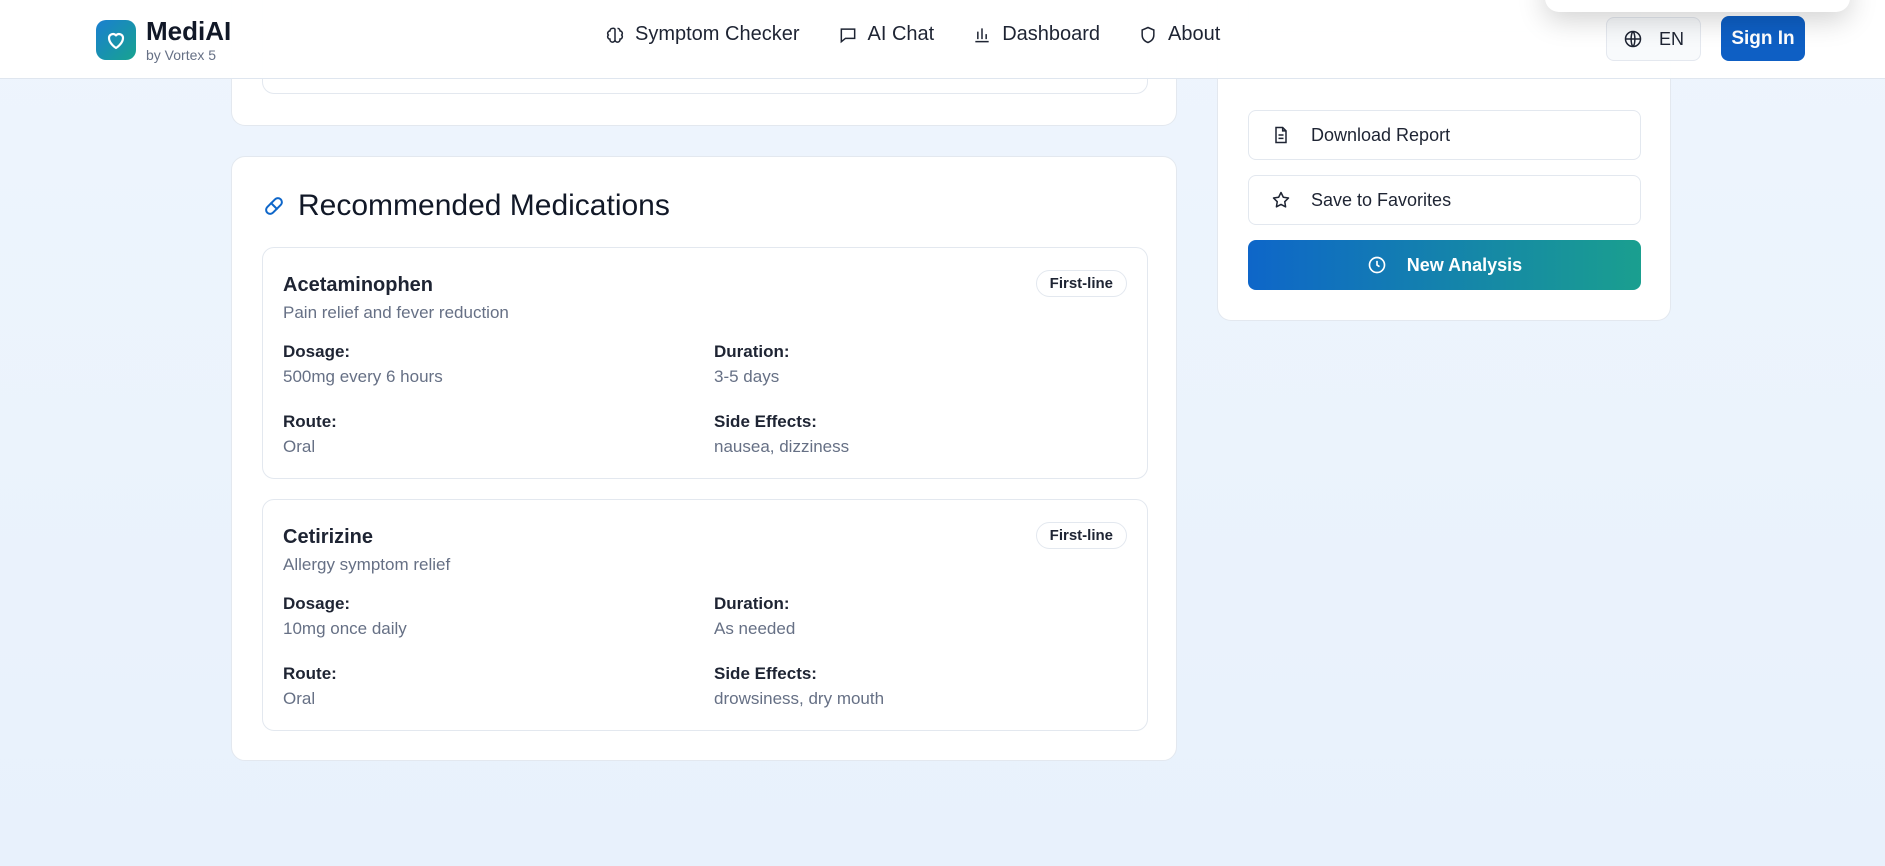 This screenshot has height=866, width=1885. Describe the element at coordinates (747, 376) in the screenshot. I see `duration-value: 3-5 days` at that location.